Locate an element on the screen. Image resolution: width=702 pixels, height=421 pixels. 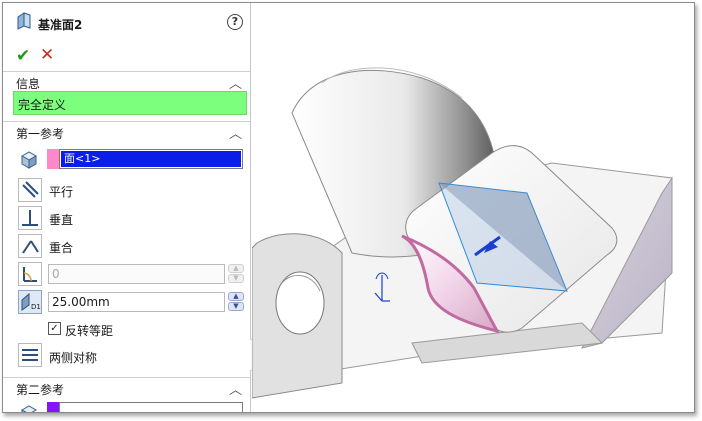
second-reference-header: 第二参考 ︿ is located at coordinates (126, 387).